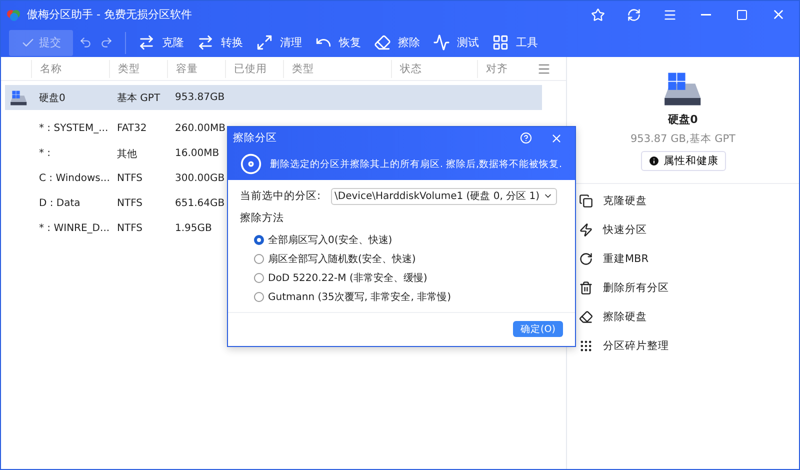  I want to click on star-icon, so click(598, 15).